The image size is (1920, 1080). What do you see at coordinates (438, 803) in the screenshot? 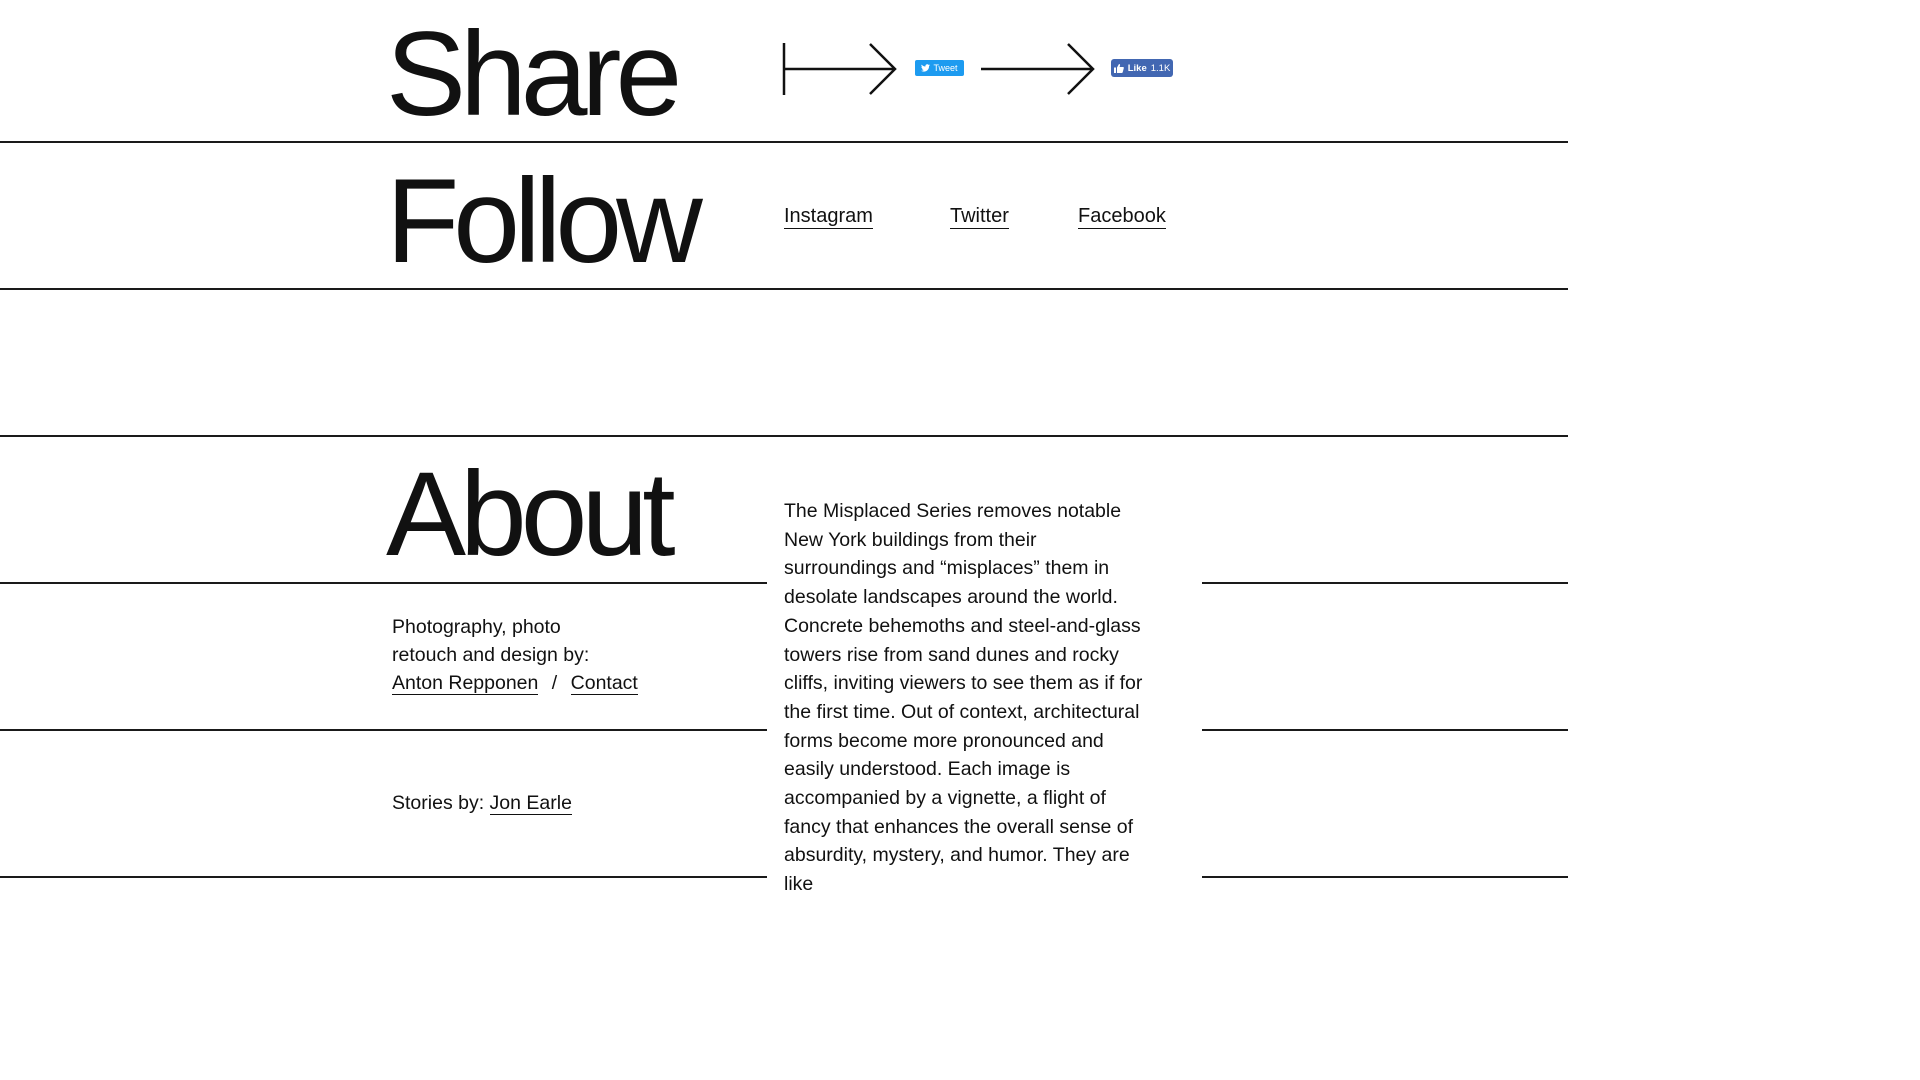
I see `stories-label: Stories by:` at bounding box center [438, 803].